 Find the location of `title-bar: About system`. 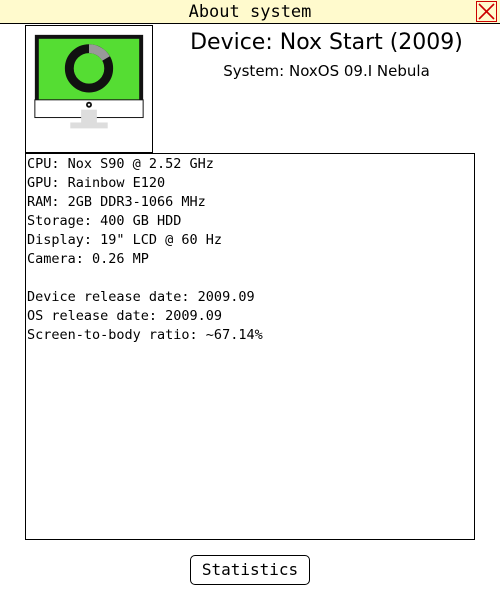

title-bar: About system is located at coordinates (250, 12).